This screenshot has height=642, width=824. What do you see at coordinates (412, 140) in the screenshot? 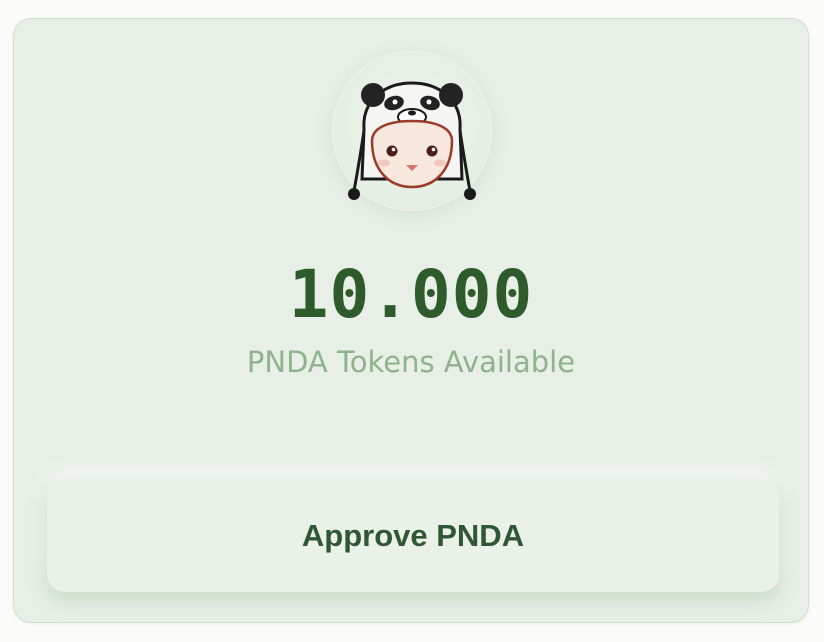
I see `panda-hat-icon` at bounding box center [412, 140].